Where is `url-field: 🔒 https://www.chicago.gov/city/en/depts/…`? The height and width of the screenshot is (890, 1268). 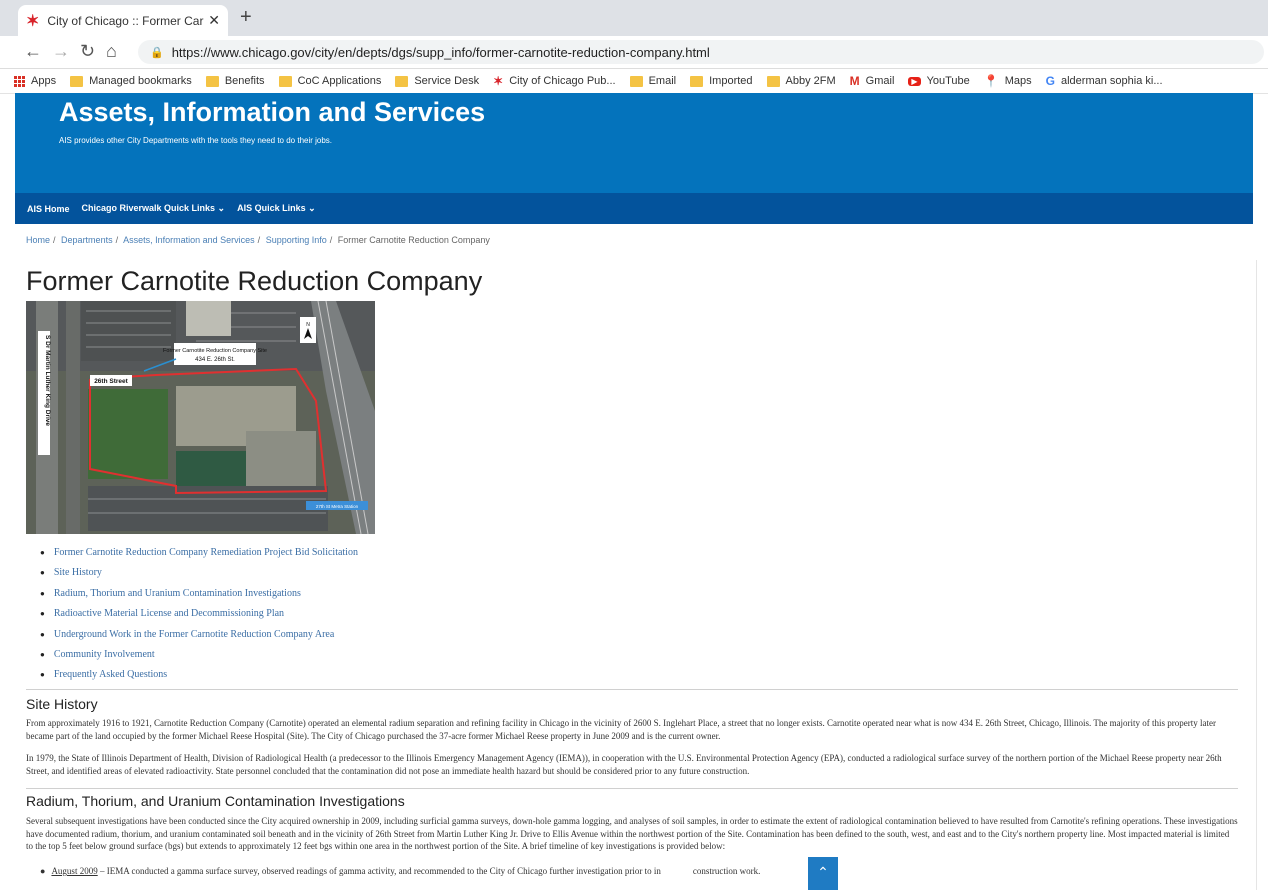 url-field: 🔒 https://www.chicago.gov/city/en/depts/… is located at coordinates (701, 52).